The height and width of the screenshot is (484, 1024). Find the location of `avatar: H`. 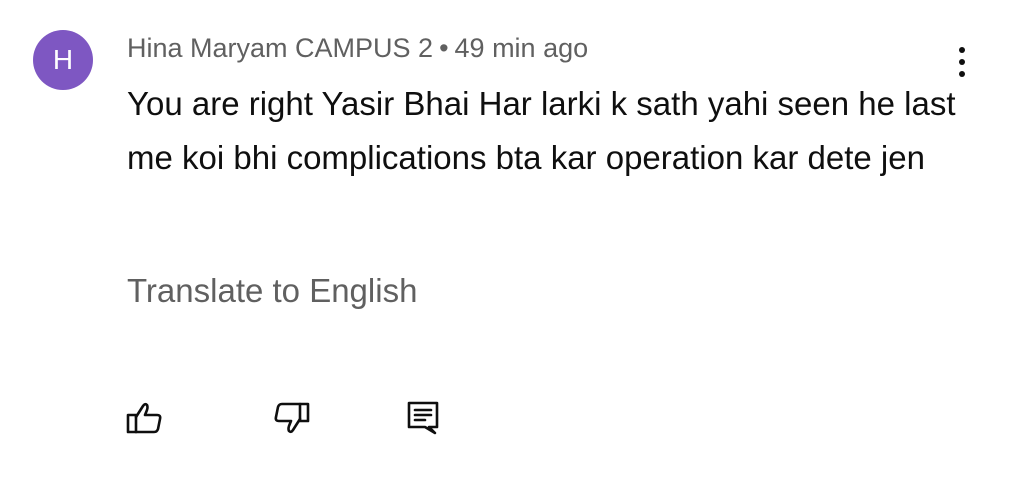

avatar: H is located at coordinates (63, 60).